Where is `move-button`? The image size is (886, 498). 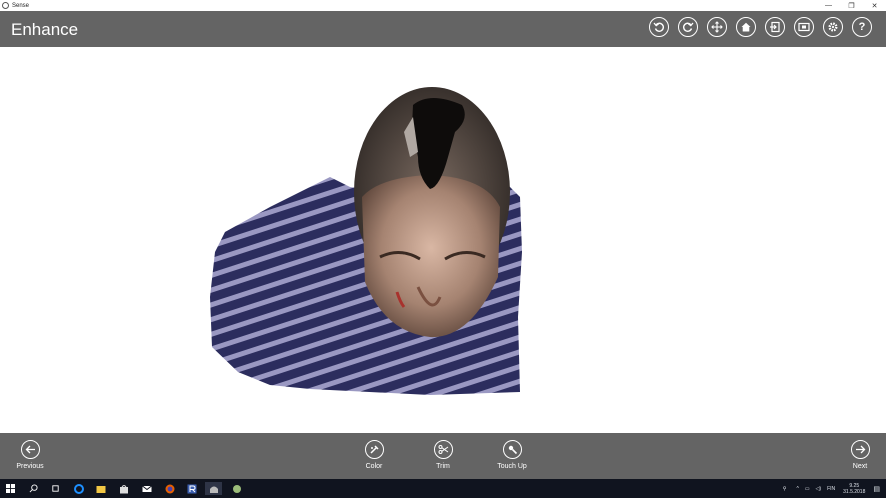 move-button is located at coordinates (717, 27).